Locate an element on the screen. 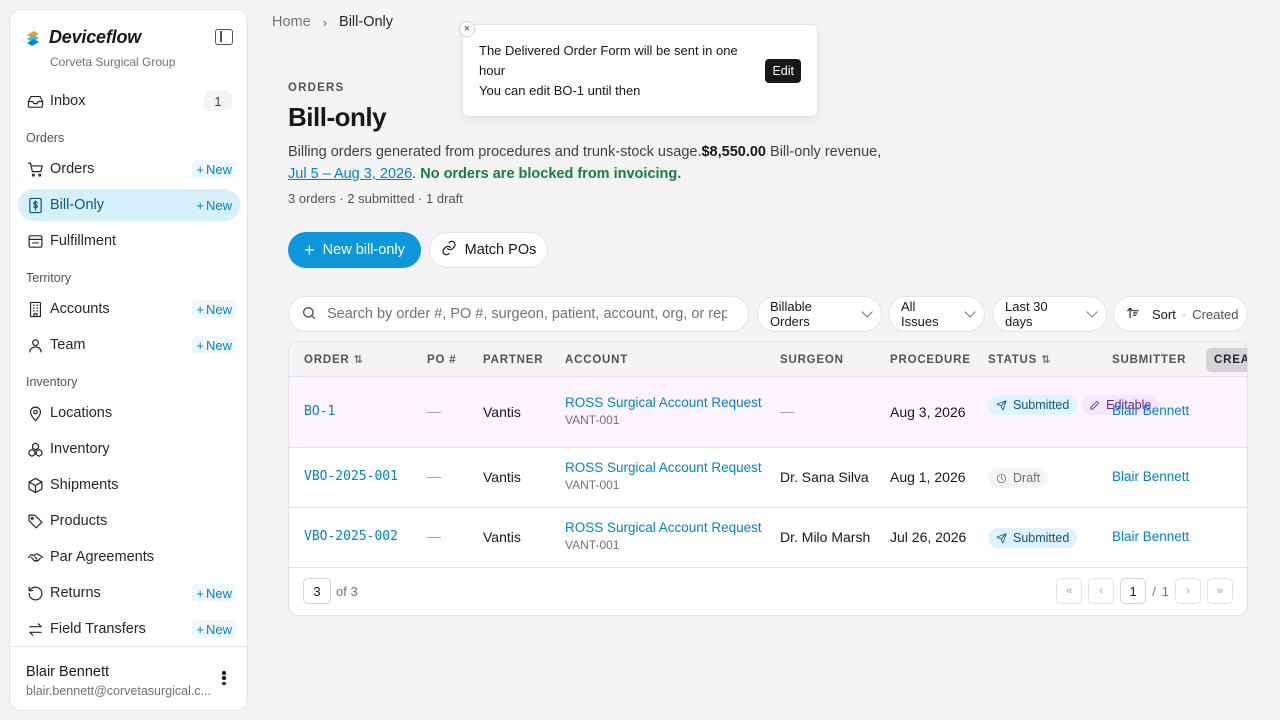  status-cell: Draft is located at coordinates (1018, 478).